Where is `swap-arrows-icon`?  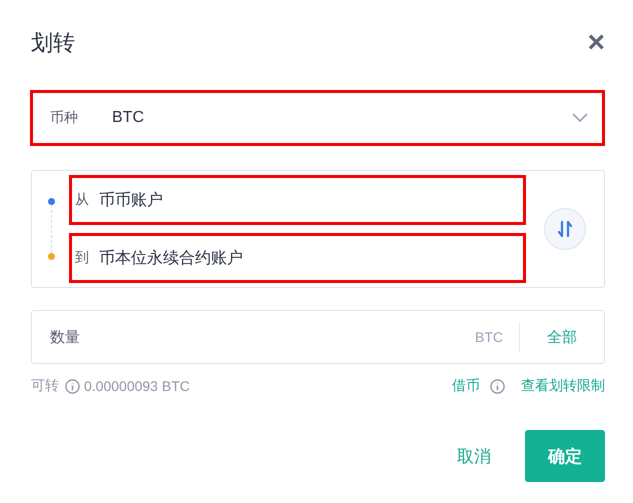
swap-arrows-icon is located at coordinates (565, 229).